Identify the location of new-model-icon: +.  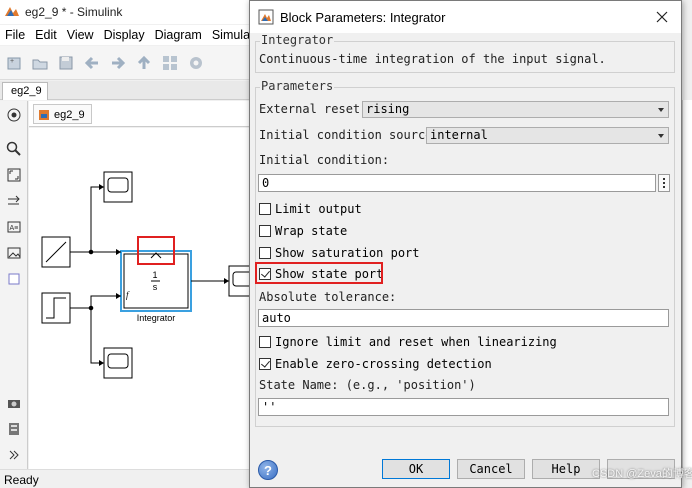
(14, 63).